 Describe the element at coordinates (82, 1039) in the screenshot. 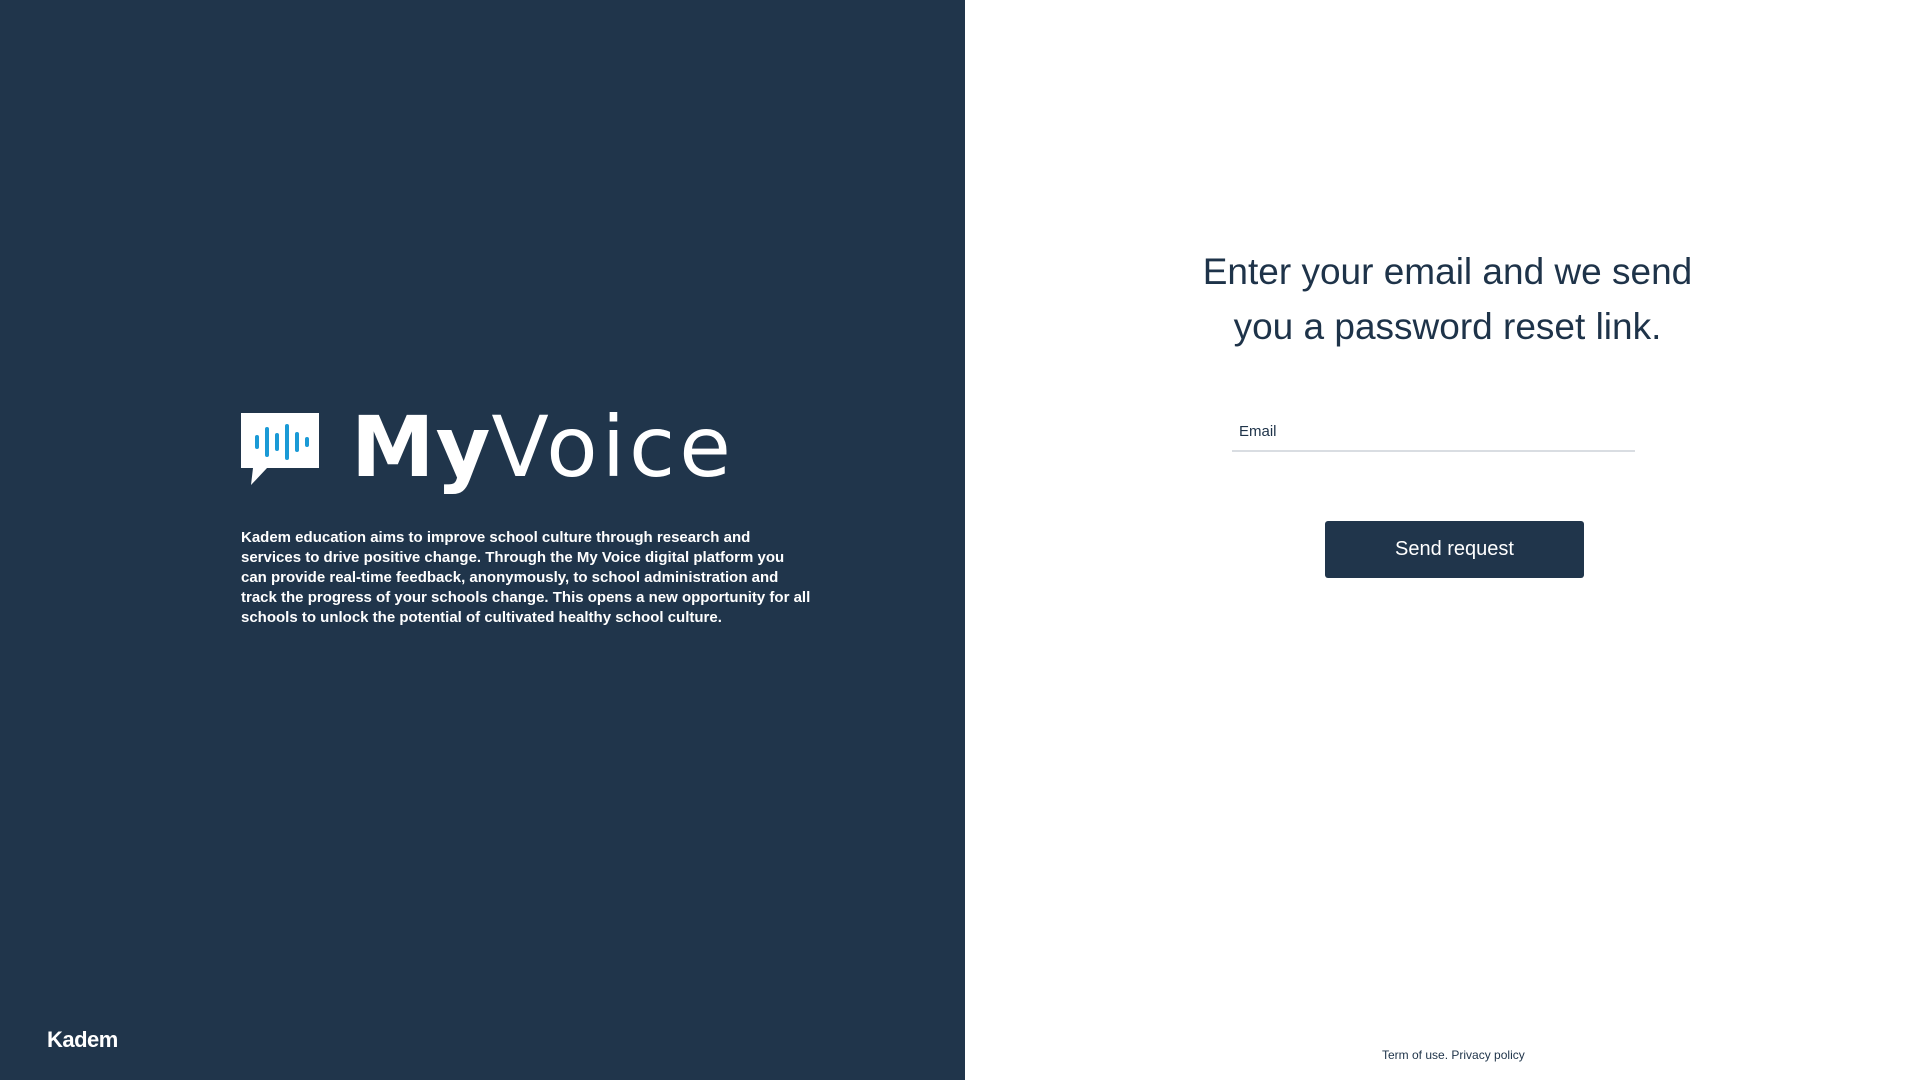

I see `company-logo: Kadem` at that location.